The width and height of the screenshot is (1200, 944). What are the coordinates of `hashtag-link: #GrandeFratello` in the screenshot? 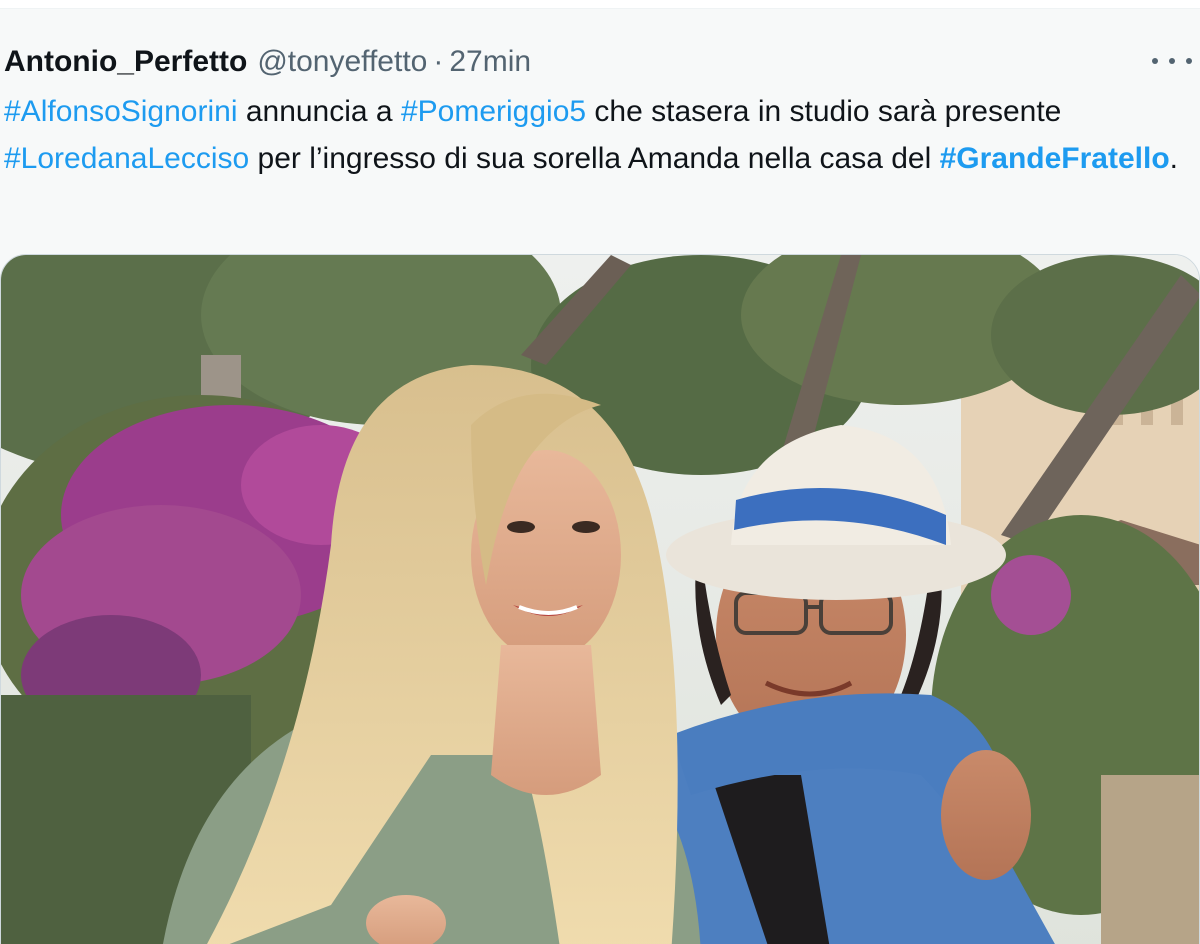 It's located at (1055, 158).